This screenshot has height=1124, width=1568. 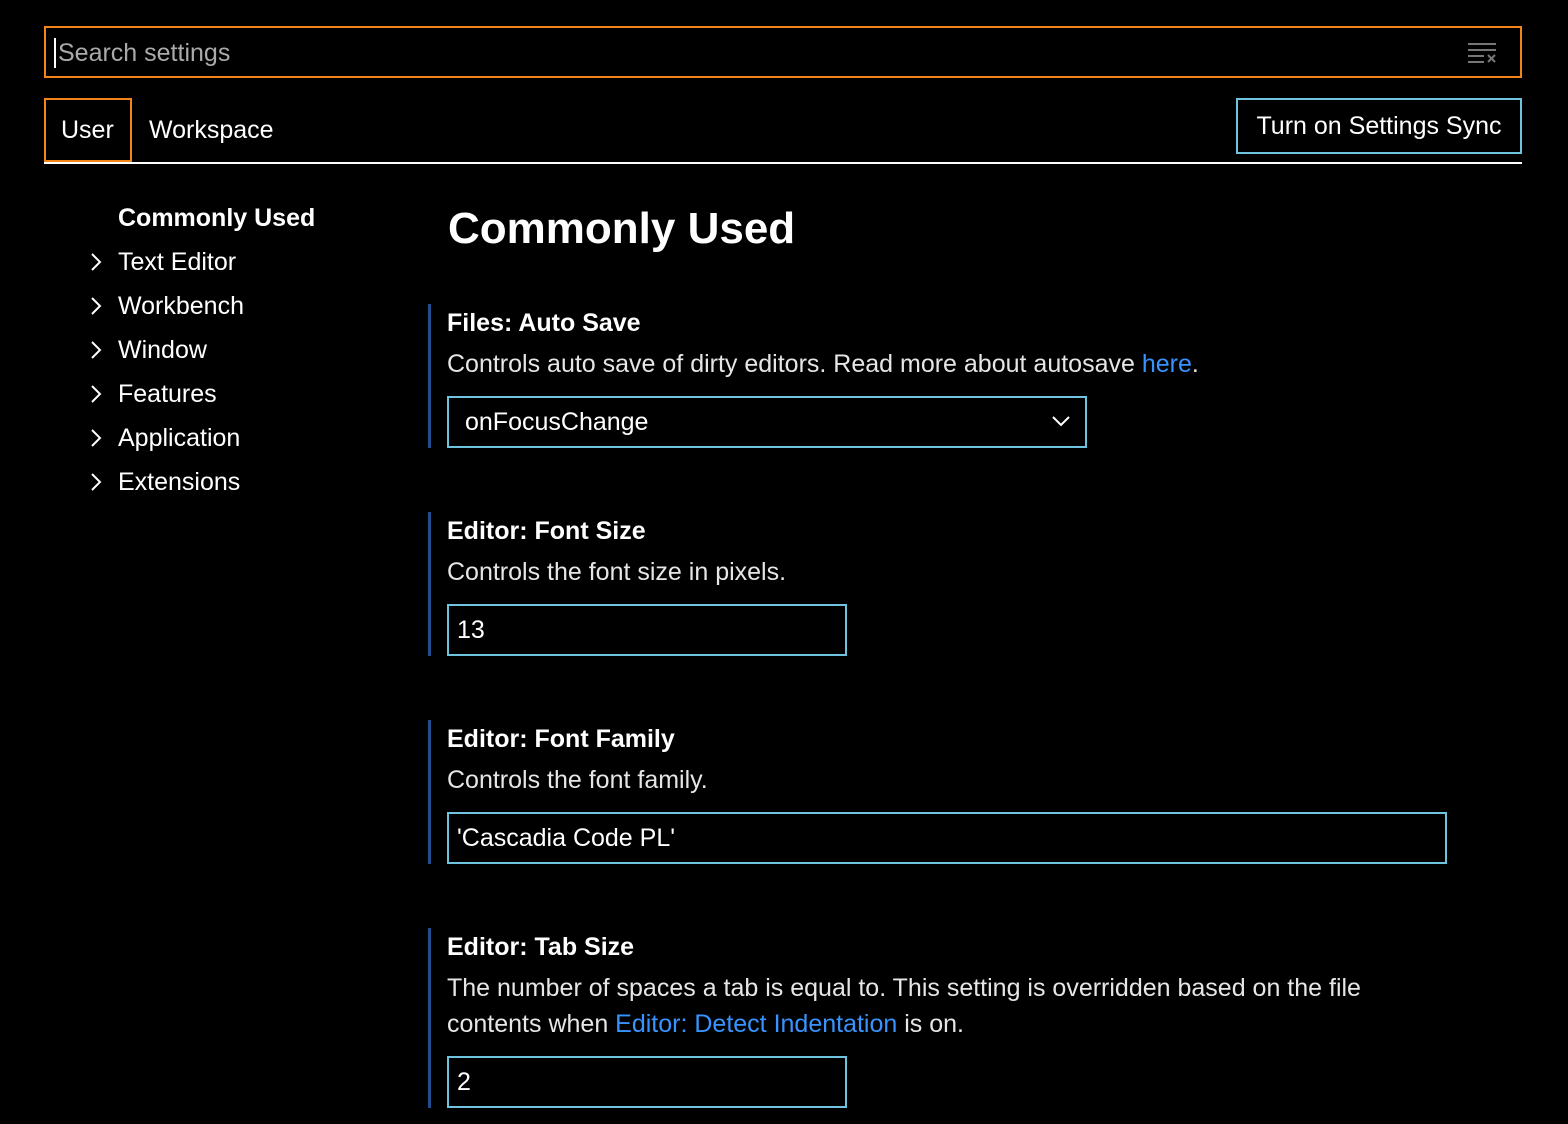 What do you see at coordinates (647, 1082) in the screenshot?
I see `tab-size-input` at bounding box center [647, 1082].